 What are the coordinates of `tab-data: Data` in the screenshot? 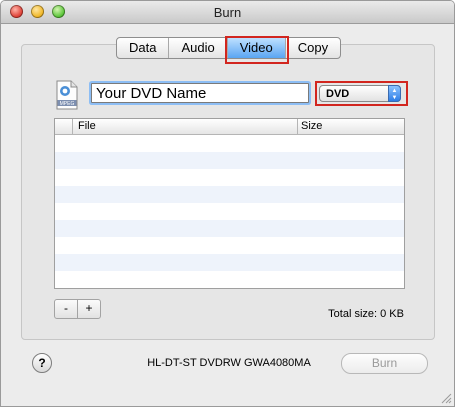 It's located at (143, 48).